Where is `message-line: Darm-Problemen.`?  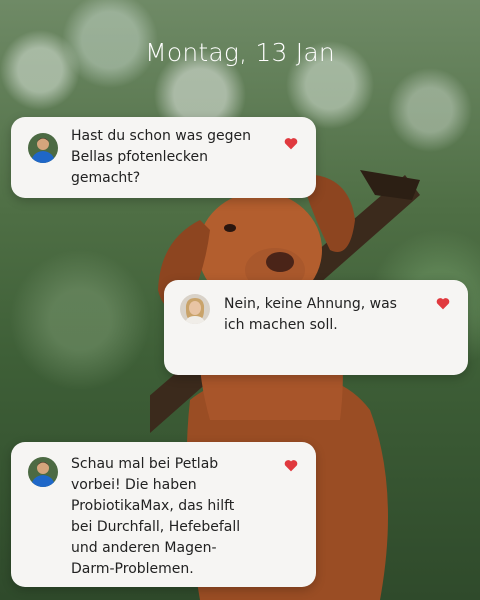 message-line: Darm-Problemen. is located at coordinates (132, 569).